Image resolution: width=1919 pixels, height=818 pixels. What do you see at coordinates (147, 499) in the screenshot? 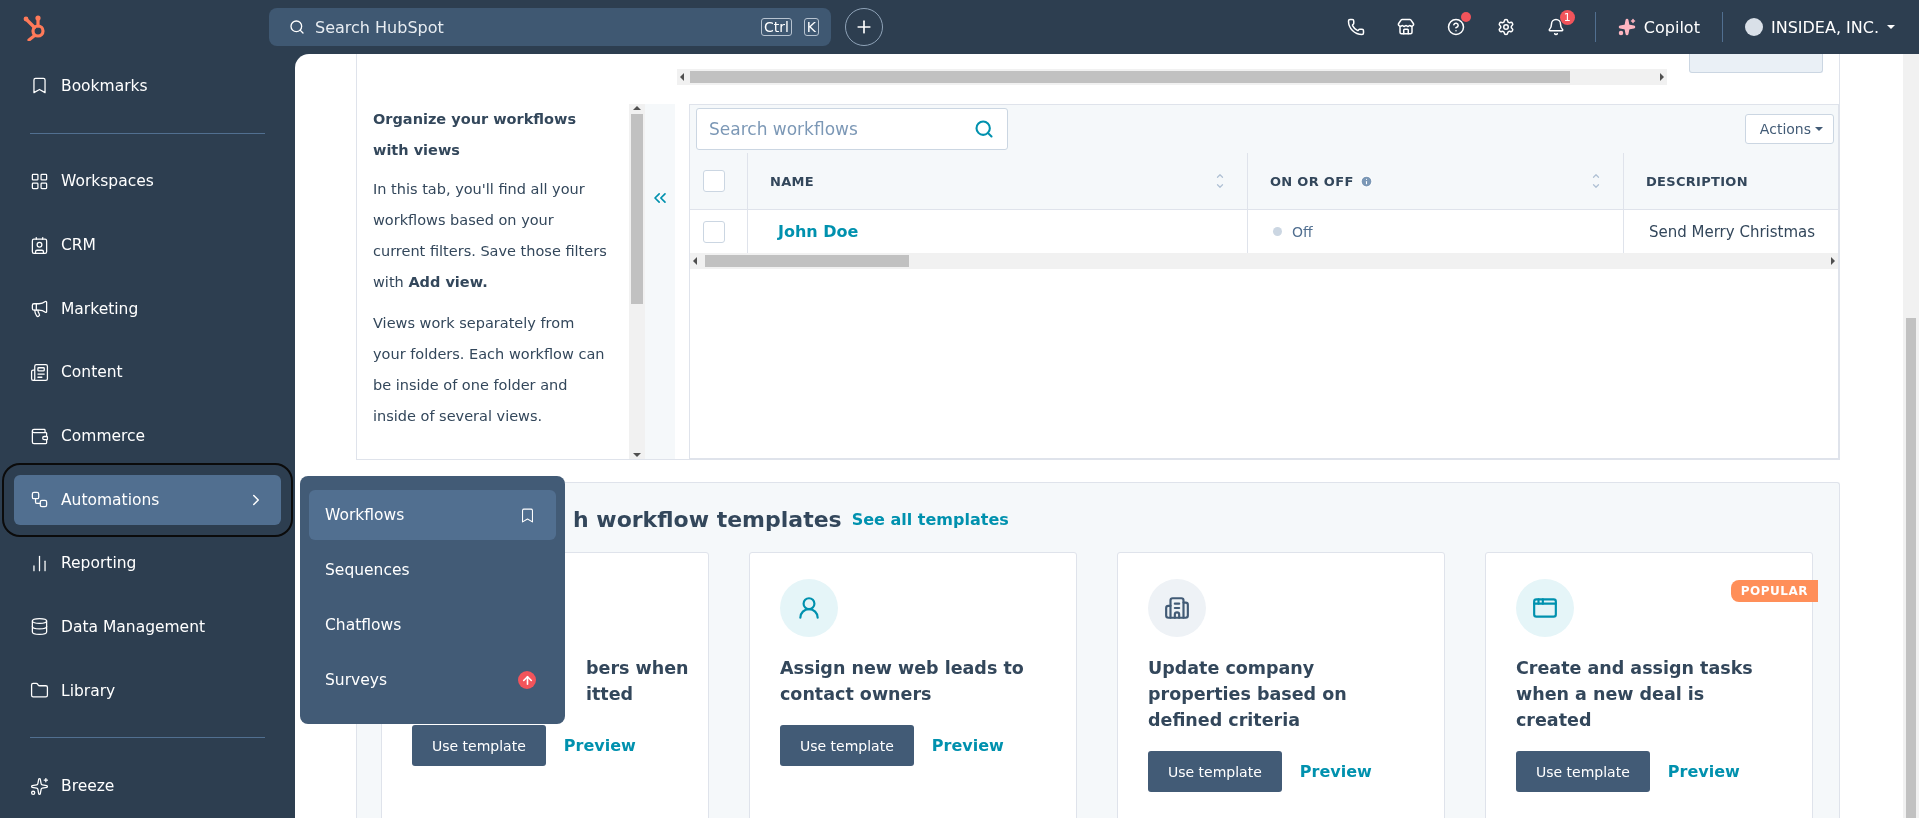
I see `sidebar-item: Automations` at bounding box center [147, 499].